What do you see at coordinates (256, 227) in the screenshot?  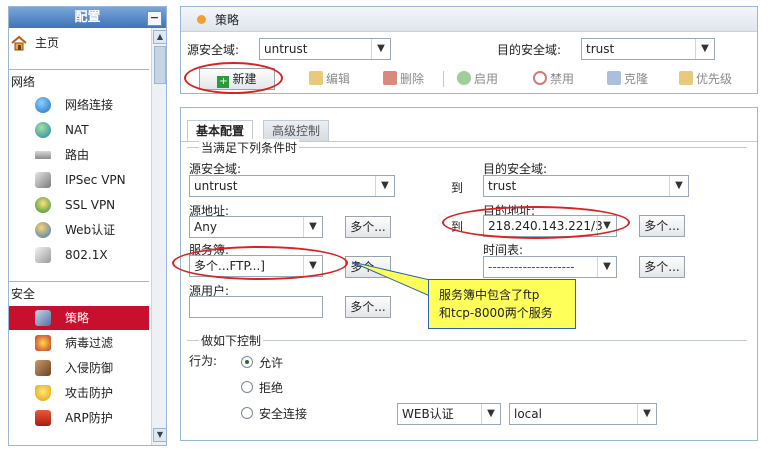 I see `src-addr-select: Any ▼` at bounding box center [256, 227].